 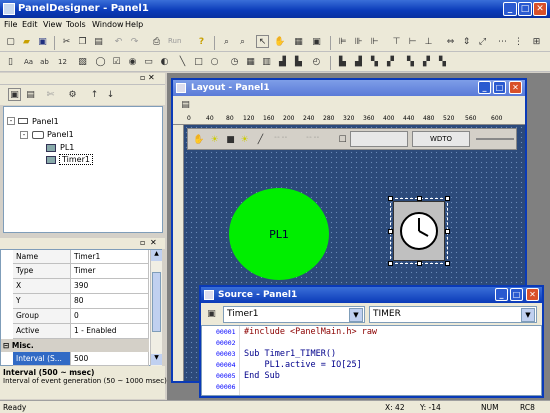 I want to click on redo-icon: ↷, so click(x=134, y=41).